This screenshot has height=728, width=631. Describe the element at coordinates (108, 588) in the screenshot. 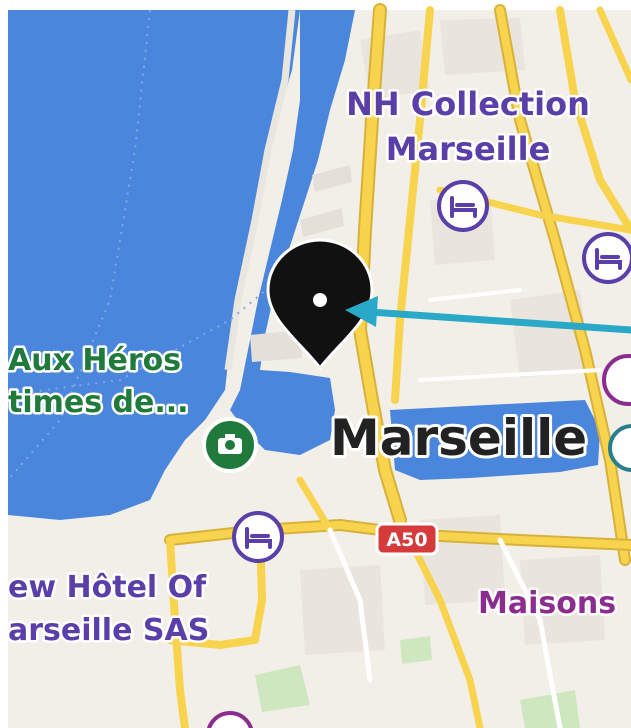

I see `poi-label-hotel-bottom: ew Hôtel Of` at that location.